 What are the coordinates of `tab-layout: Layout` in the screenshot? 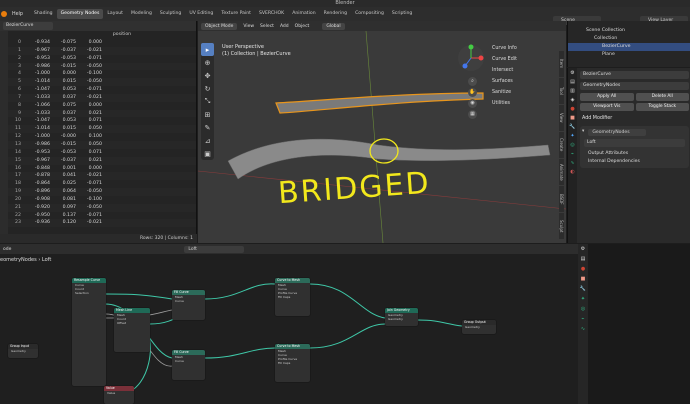 It's located at (115, 14).